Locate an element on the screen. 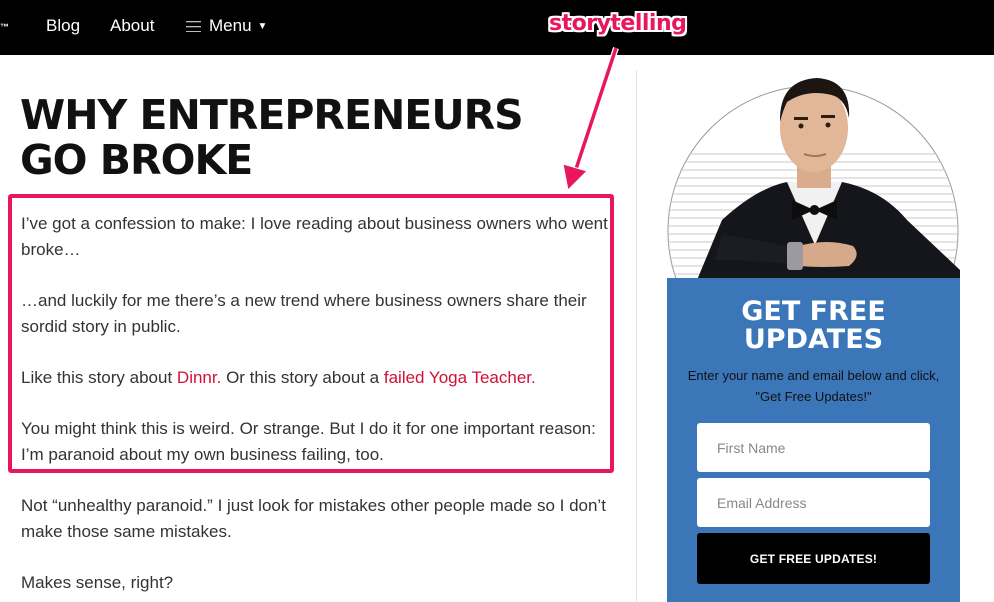 The height and width of the screenshot is (602, 994). top-nav-bar: ™ Blog About Menu ▼ is located at coordinates (497, 27).